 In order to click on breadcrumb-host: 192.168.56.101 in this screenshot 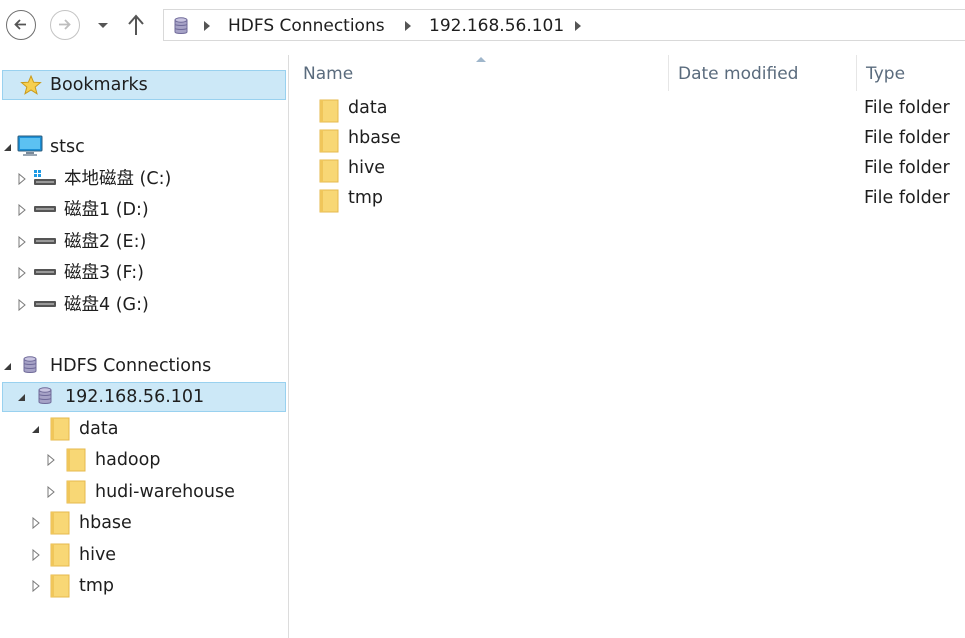, I will do `click(496, 26)`.